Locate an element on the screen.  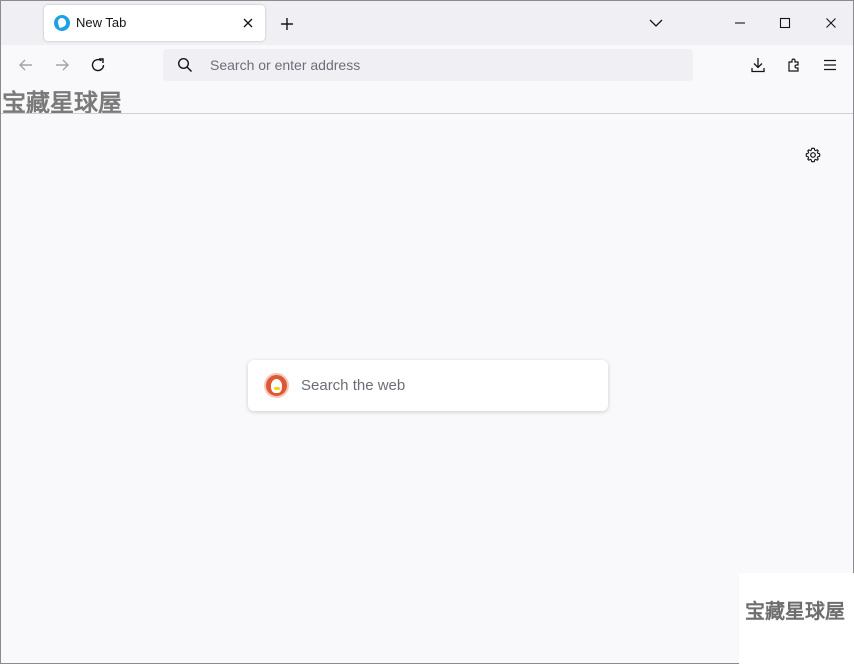
extensions-button is located at coordinates (794, 65).